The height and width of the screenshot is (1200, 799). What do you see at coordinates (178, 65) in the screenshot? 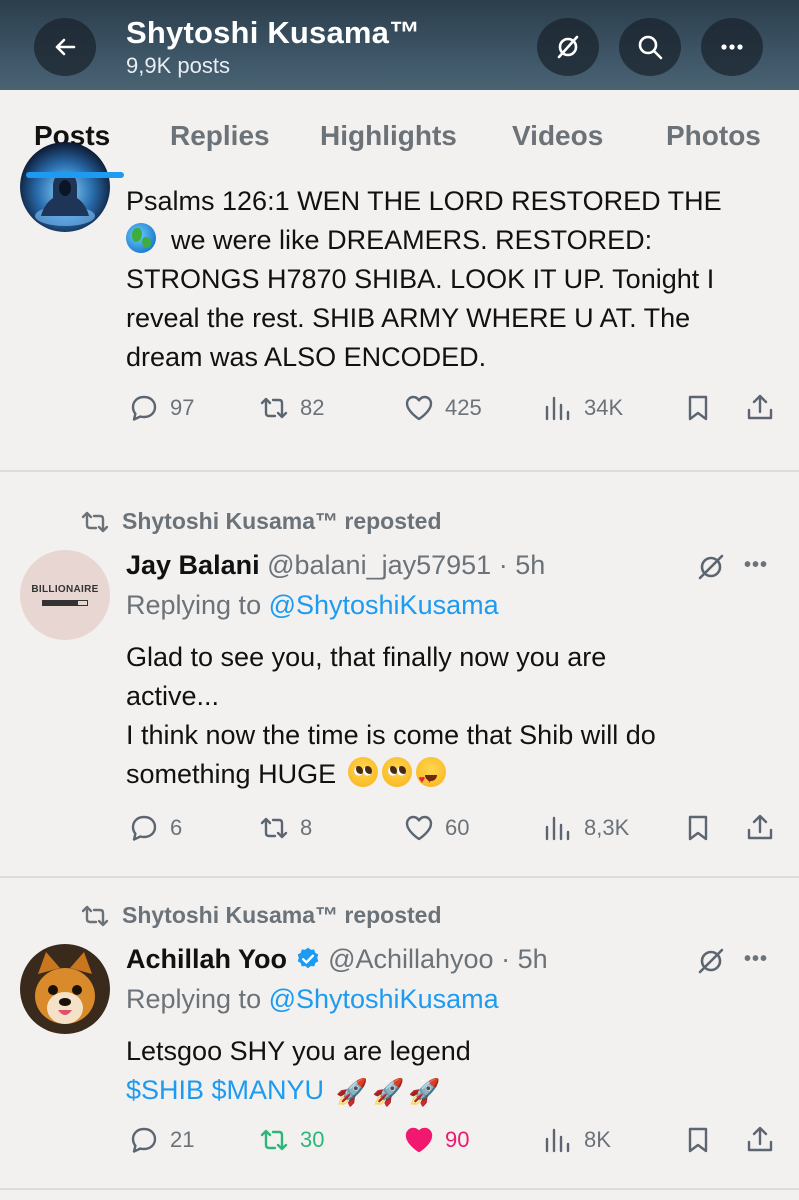
I see `post-count: 9,9K posts` at bounding box center [178, 65].